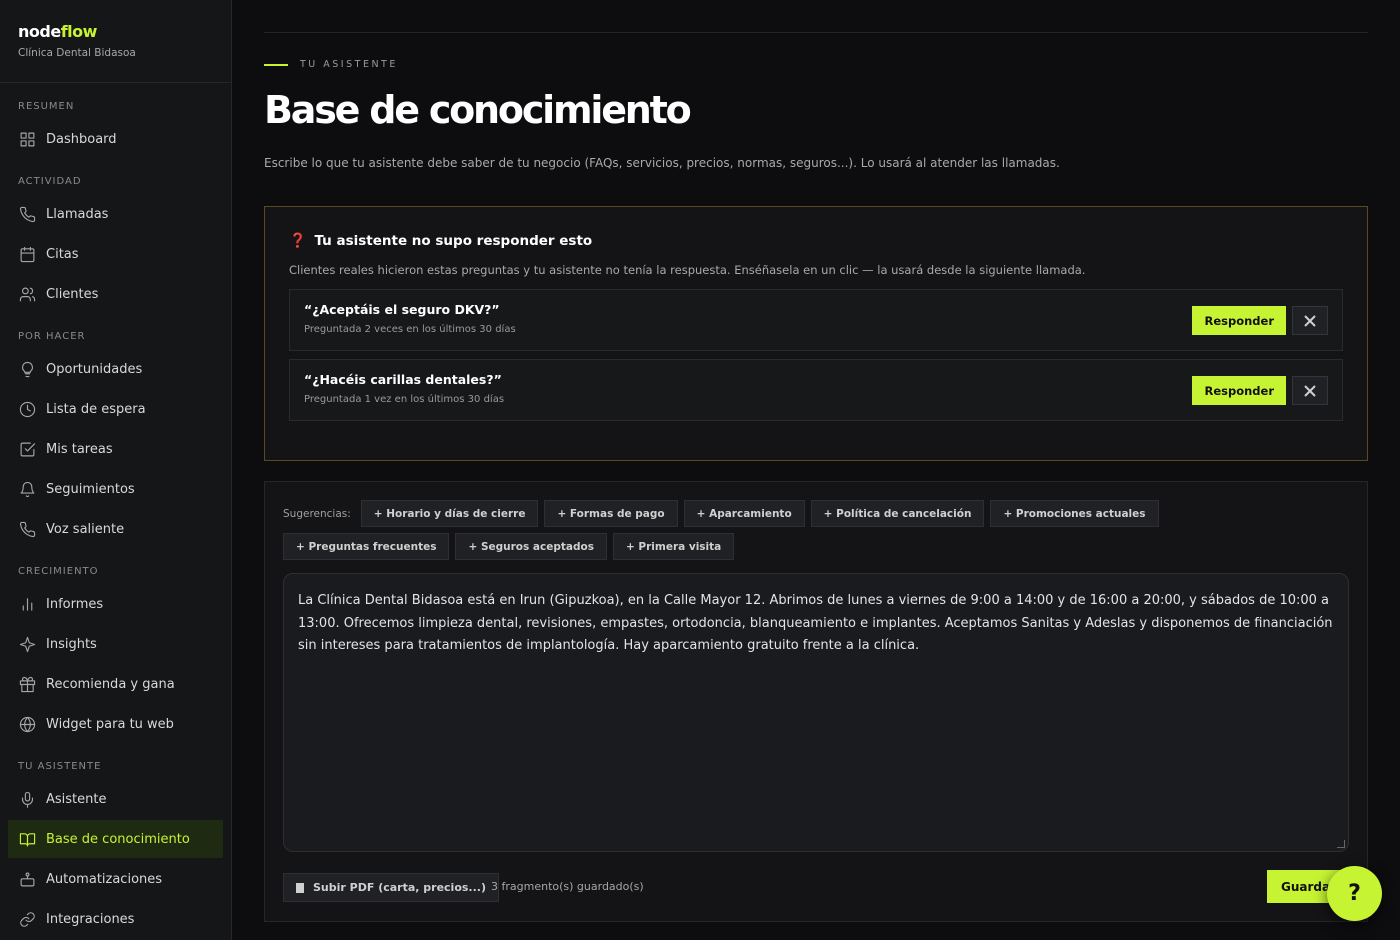 This screenshot has height=940, width=1400. I want to click on sidebar-item-label: Seguimientos, so click(90, 489).